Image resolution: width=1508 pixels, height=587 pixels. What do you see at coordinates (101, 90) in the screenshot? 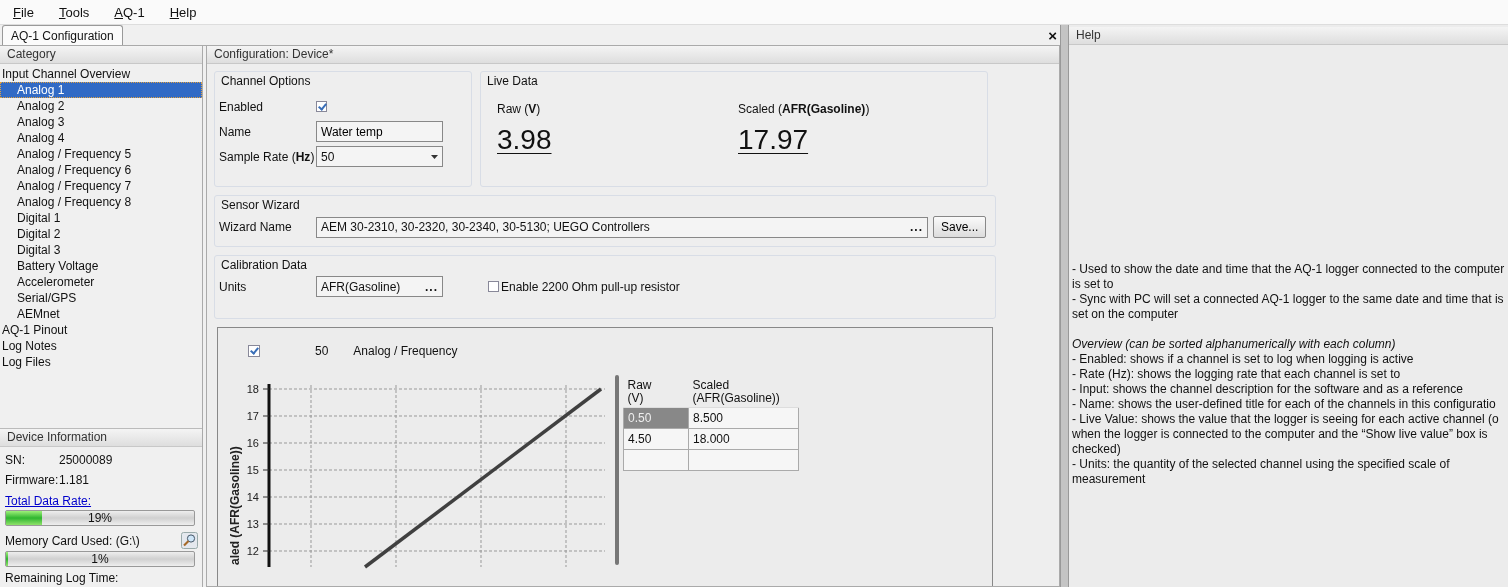
I see `tree-item: Analog 1` at bounding box center [101, 90].